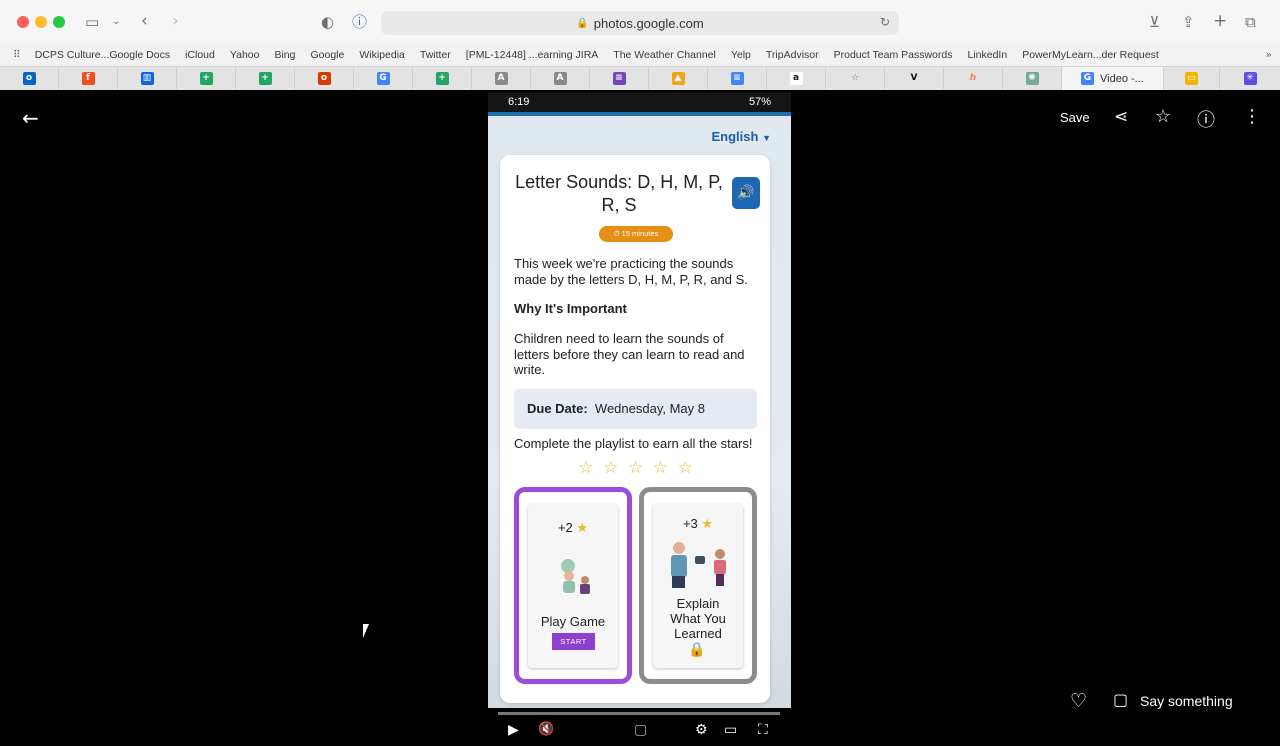 The width and height of the screenshot is (1280, 746). I want to click on reload-icon: ↻, so click(885, 22).